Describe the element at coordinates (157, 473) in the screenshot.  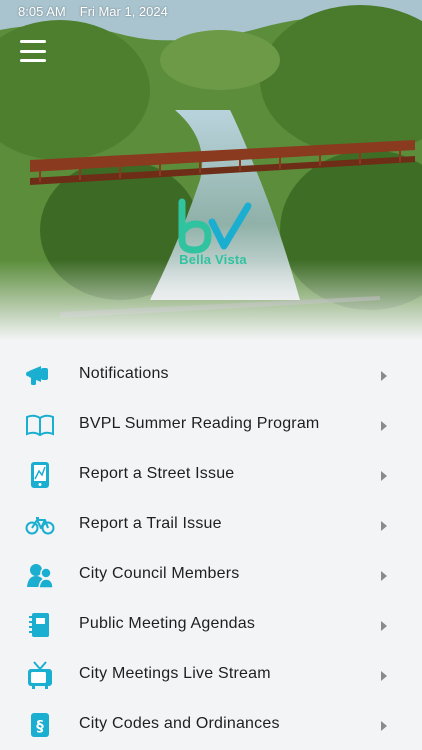
I see `menu-item-label: Report a Street Issue` at that location.